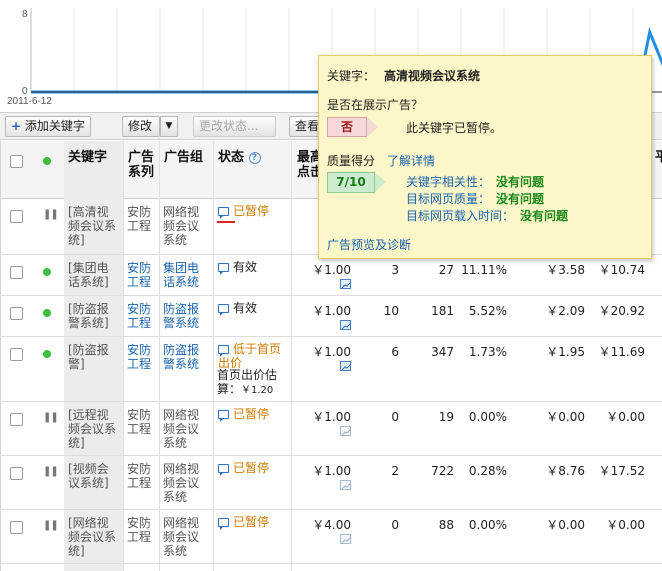  What do you see at coordinates (375, 105) in the screenshot?
I see `popup-shown-question: 是否在展示广告？` at bounding box center [375, 105].